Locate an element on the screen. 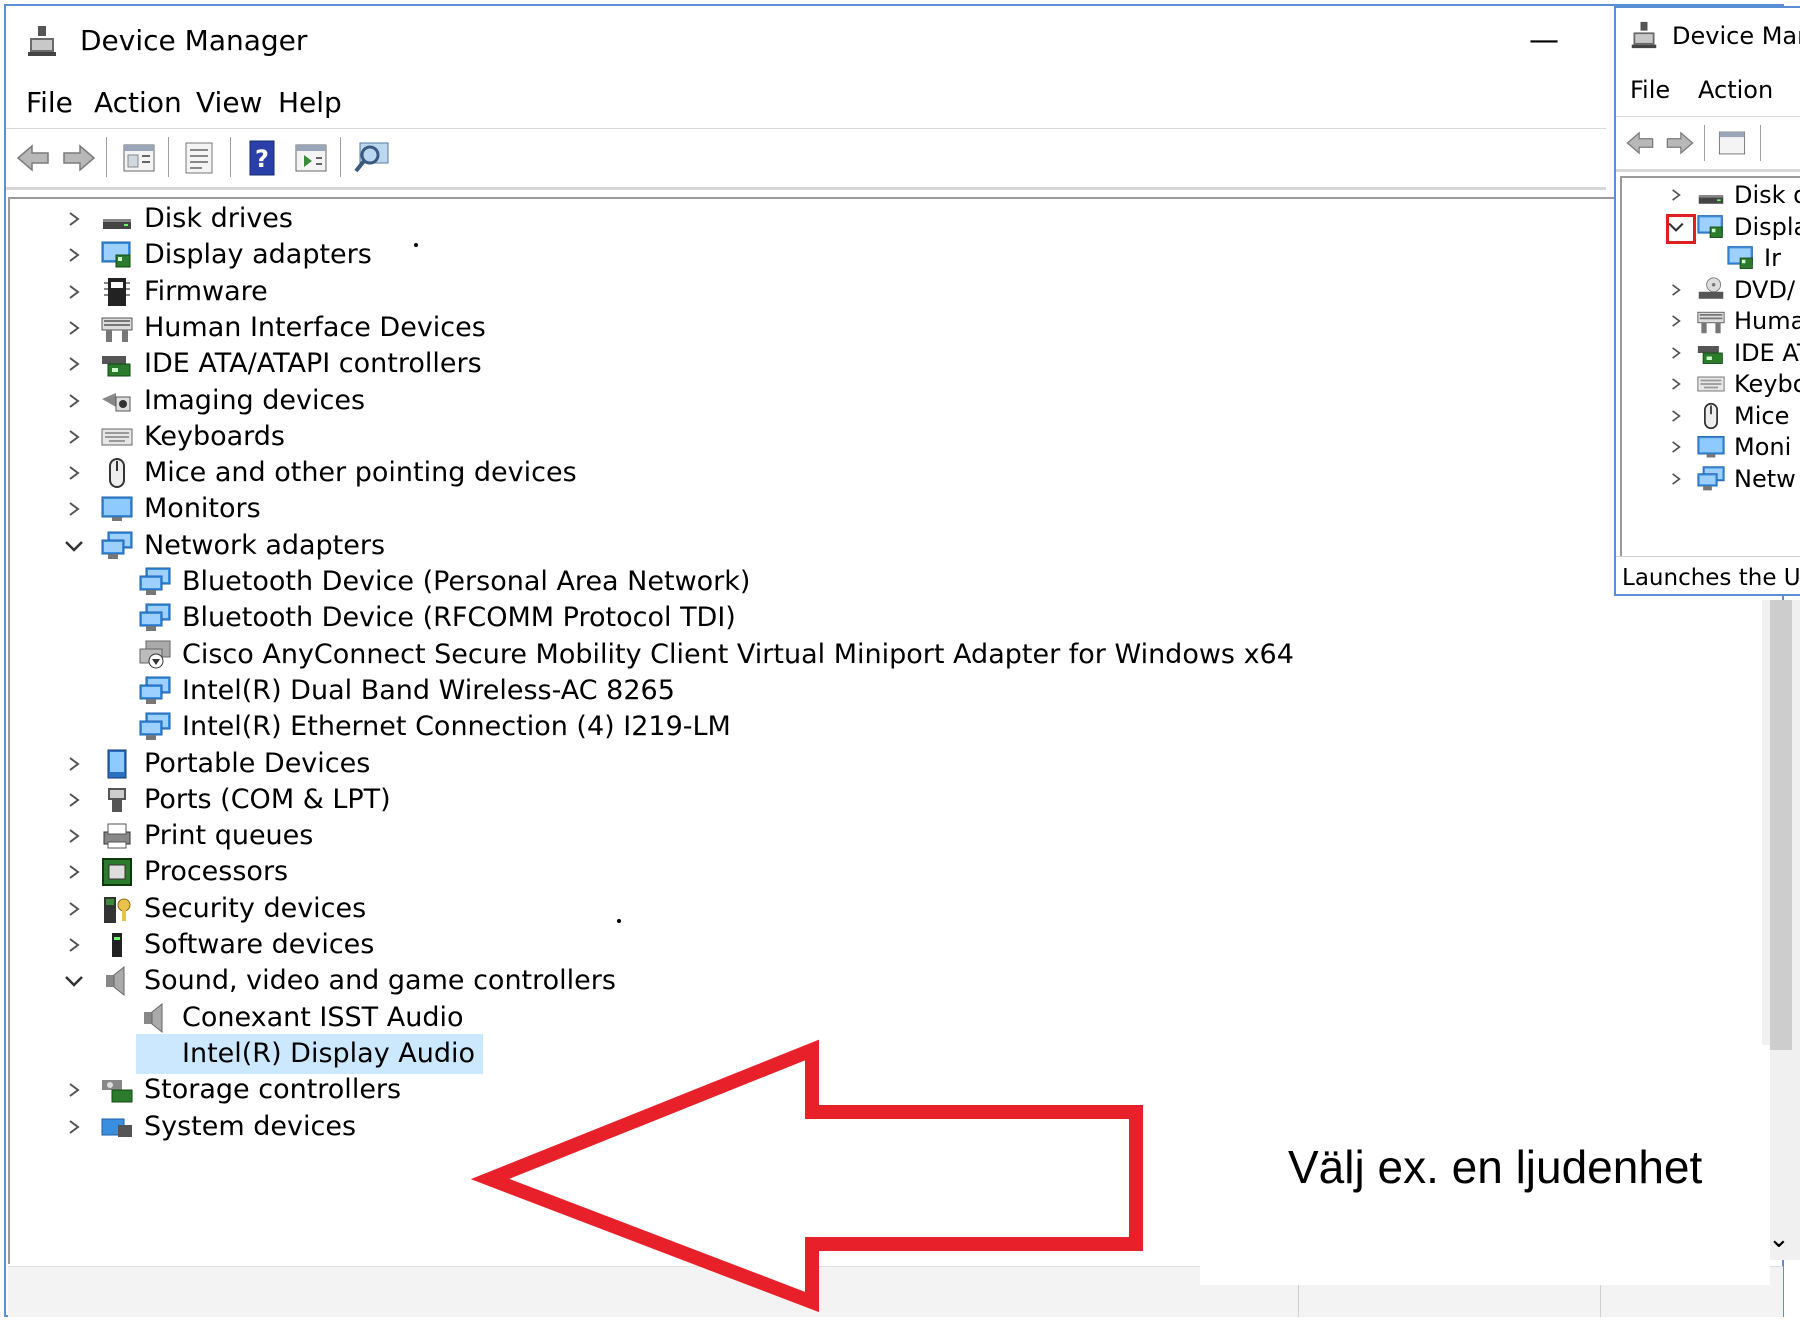 The width and height of the screenshot is (1800, 1321). tree-category: Software devices is located at coordinates (810, 945).